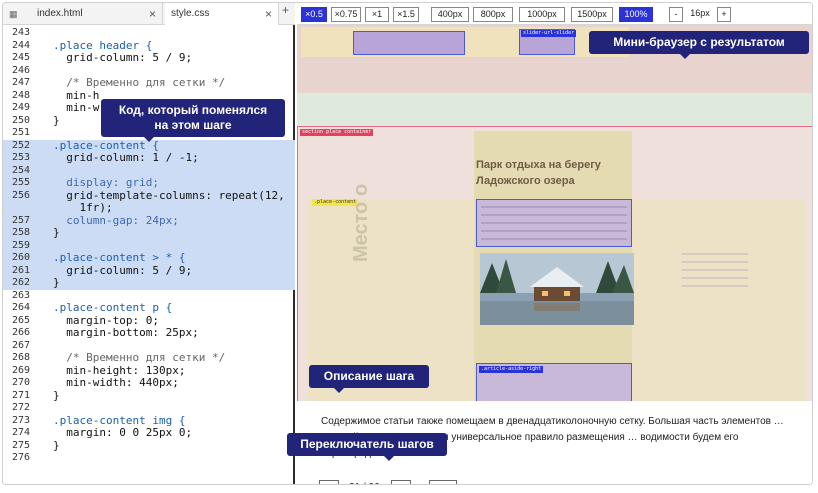 The image size is (818, 493). I want to click on next-step-button: ▶, so click(401, 482).